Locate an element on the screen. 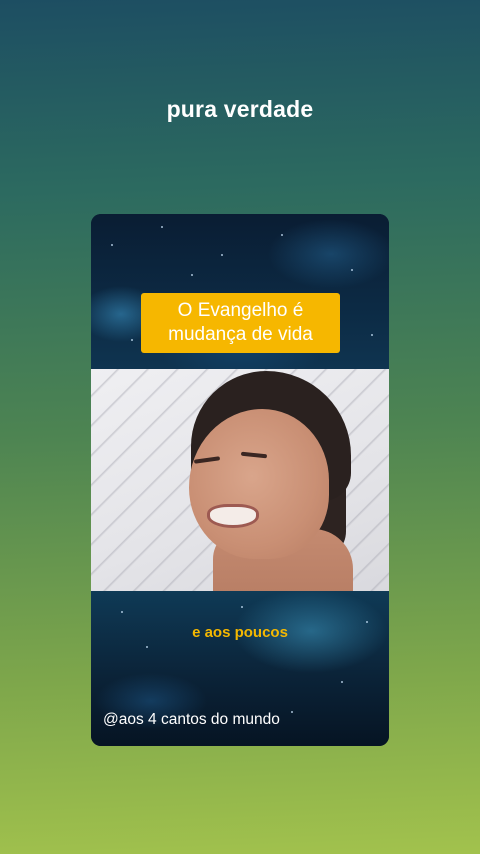  video-subtitle: e aos poucos is located at coordinates (240, 632).